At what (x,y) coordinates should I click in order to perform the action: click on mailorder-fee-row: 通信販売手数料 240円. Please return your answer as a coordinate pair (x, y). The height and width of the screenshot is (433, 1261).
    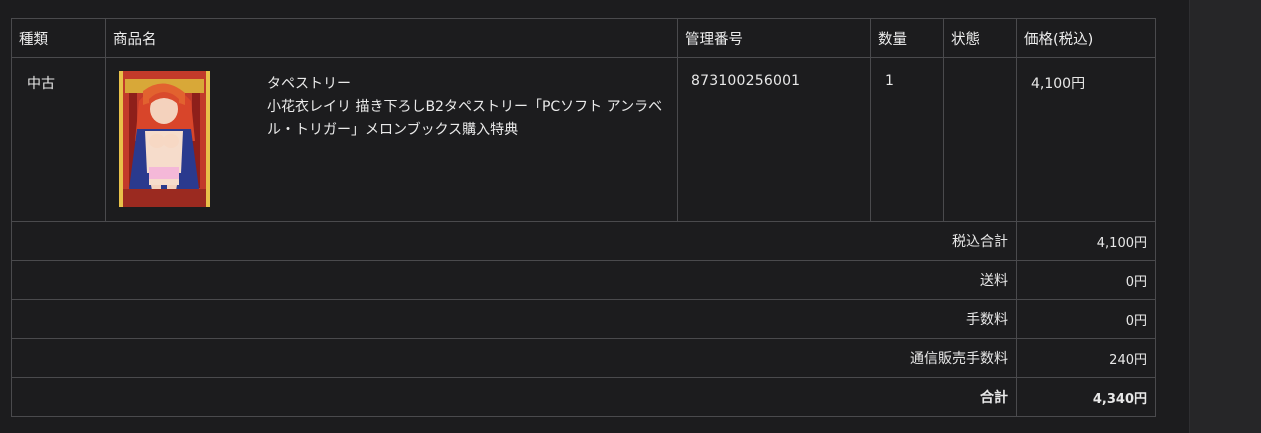
    Looking at the image, I should click on (583, 358).